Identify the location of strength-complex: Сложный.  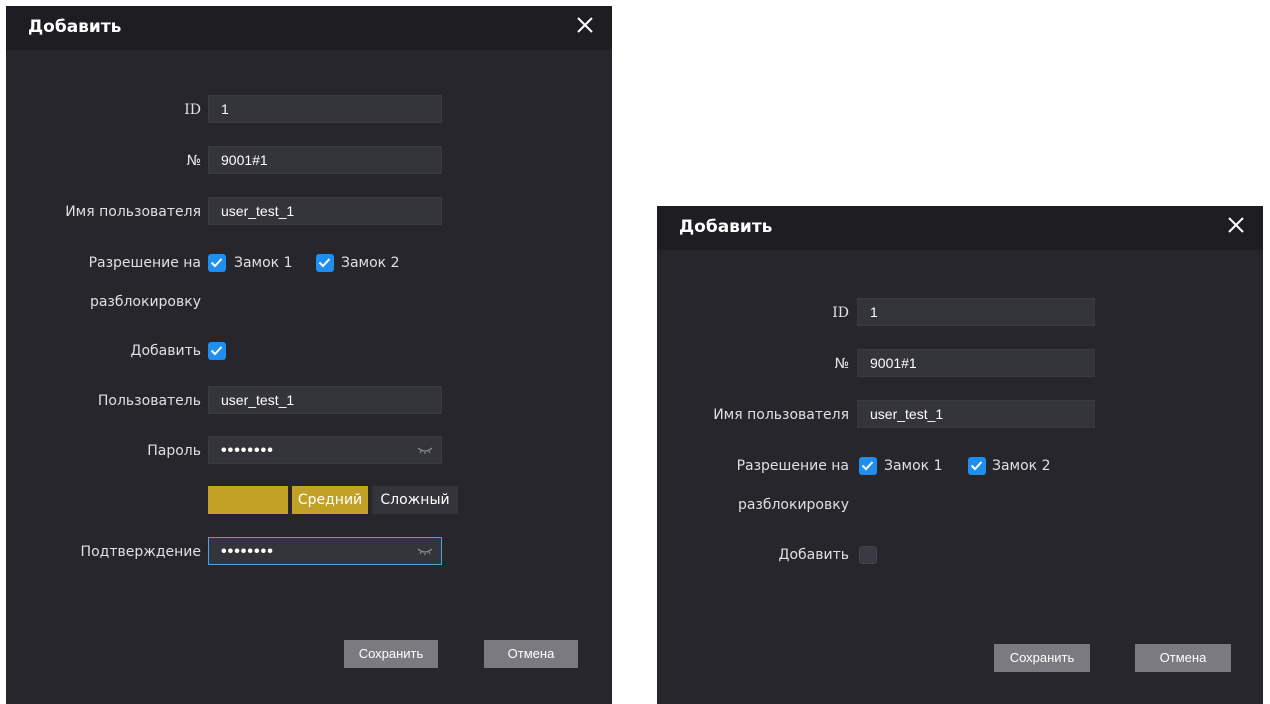
(415, 500).